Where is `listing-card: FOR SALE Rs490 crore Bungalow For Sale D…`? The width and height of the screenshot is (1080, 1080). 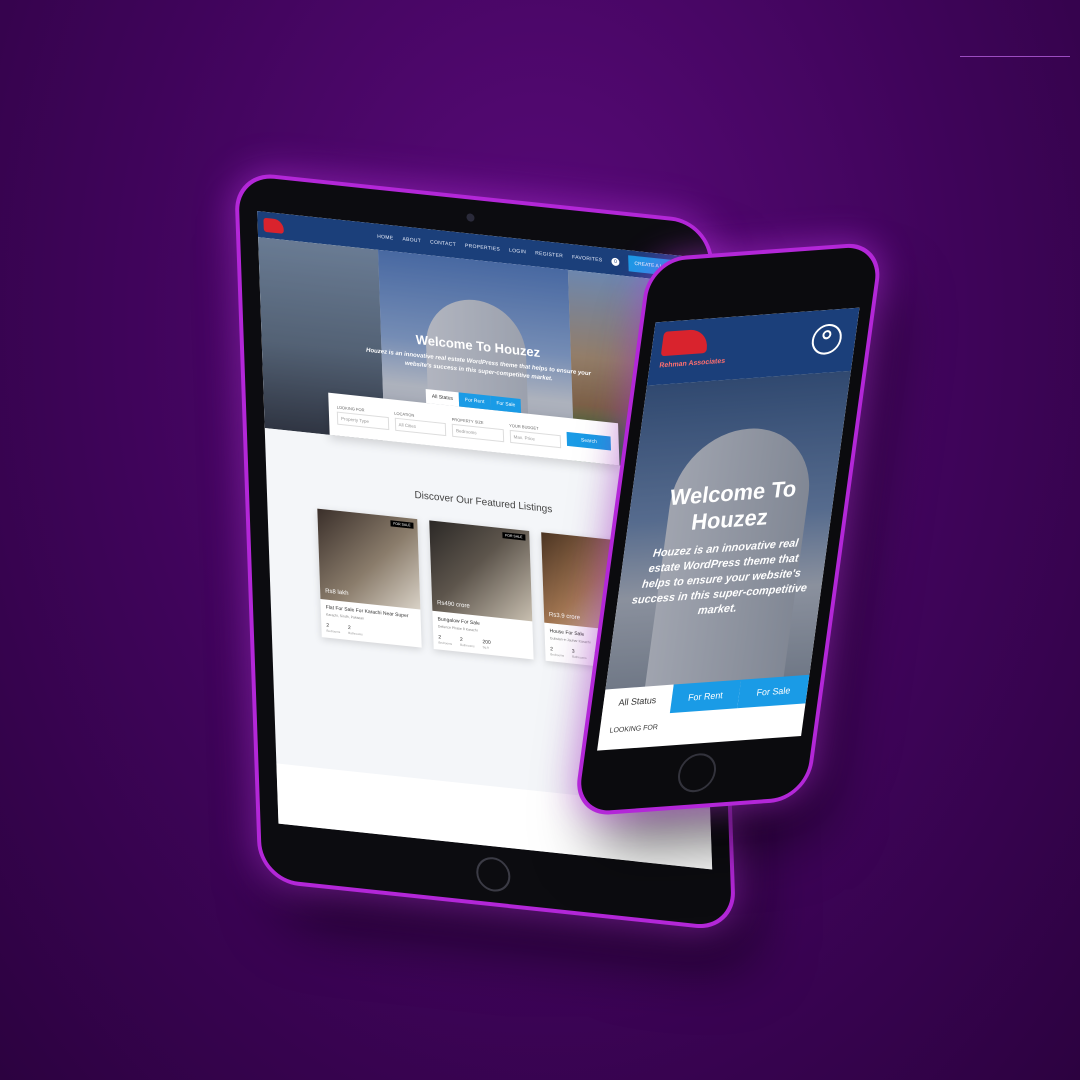
listing-card: FOR SALE Rs490 crore Bungalow For Sale D… is located at coordinates (481, 590).